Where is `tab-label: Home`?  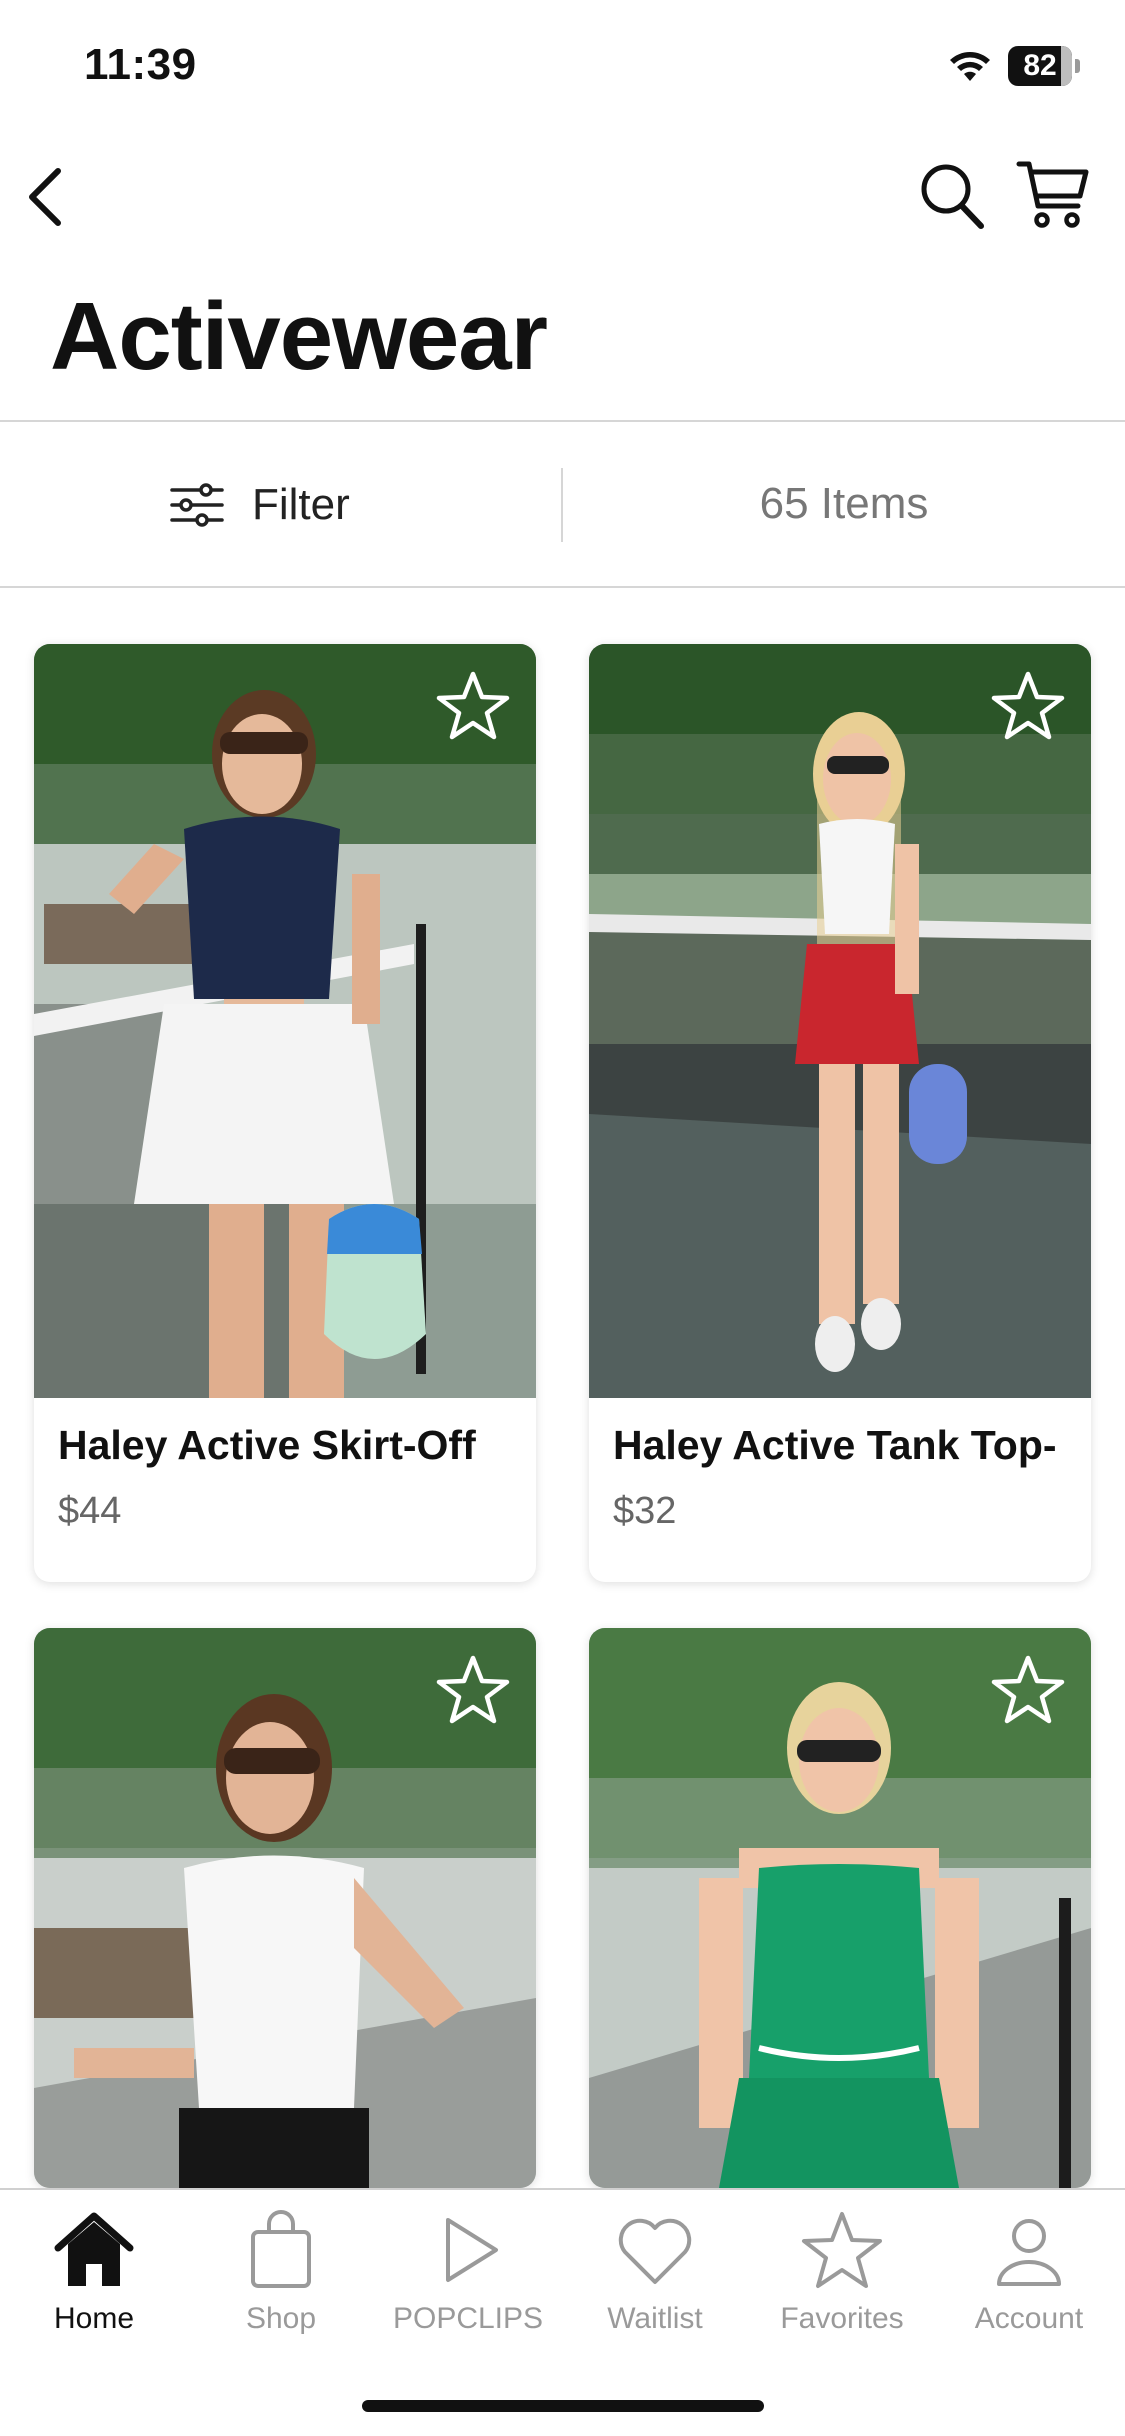 tab-label: Home is located at coordinates (94, 2318).